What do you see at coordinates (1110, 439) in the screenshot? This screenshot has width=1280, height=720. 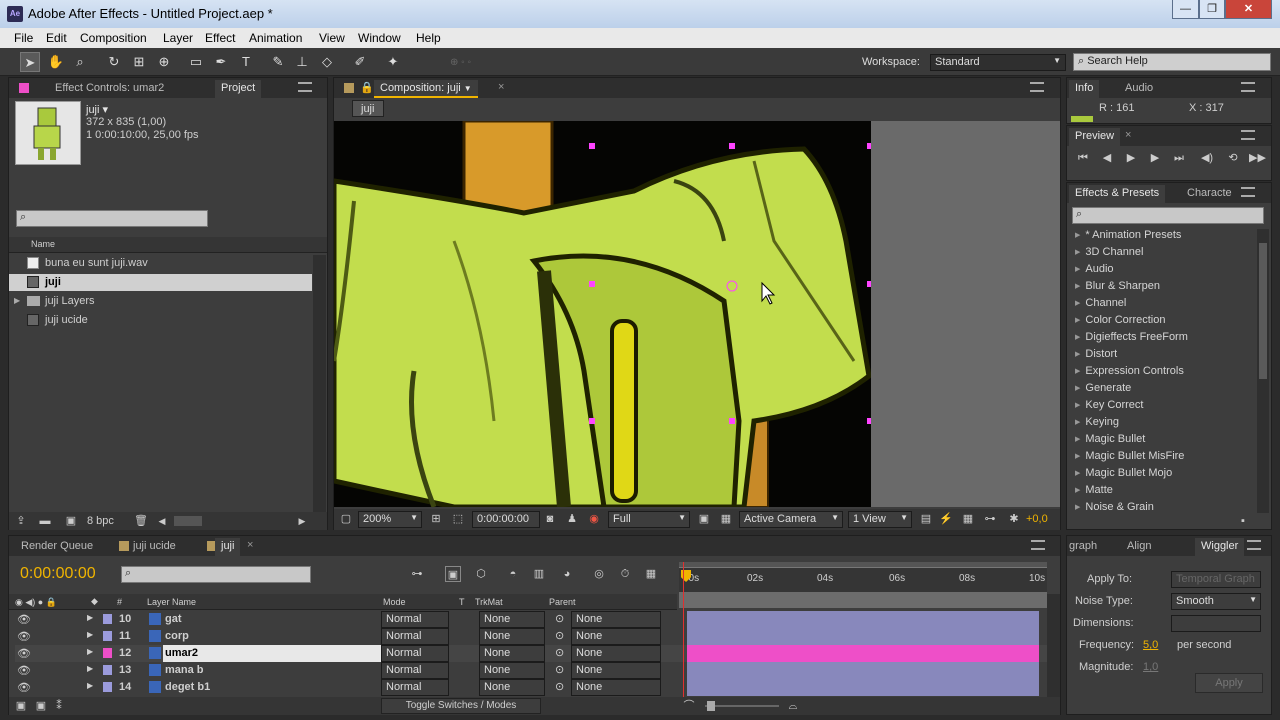 I see `effects-category-item: Magic Bullet` at bounding box center [1110, 439].